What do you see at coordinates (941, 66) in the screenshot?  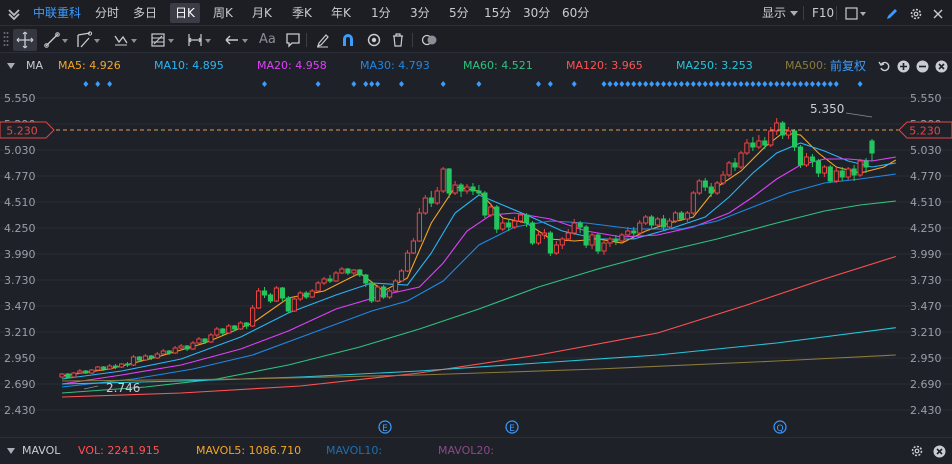 I see `close-indicator-icon` at bounding box center [941, 66].